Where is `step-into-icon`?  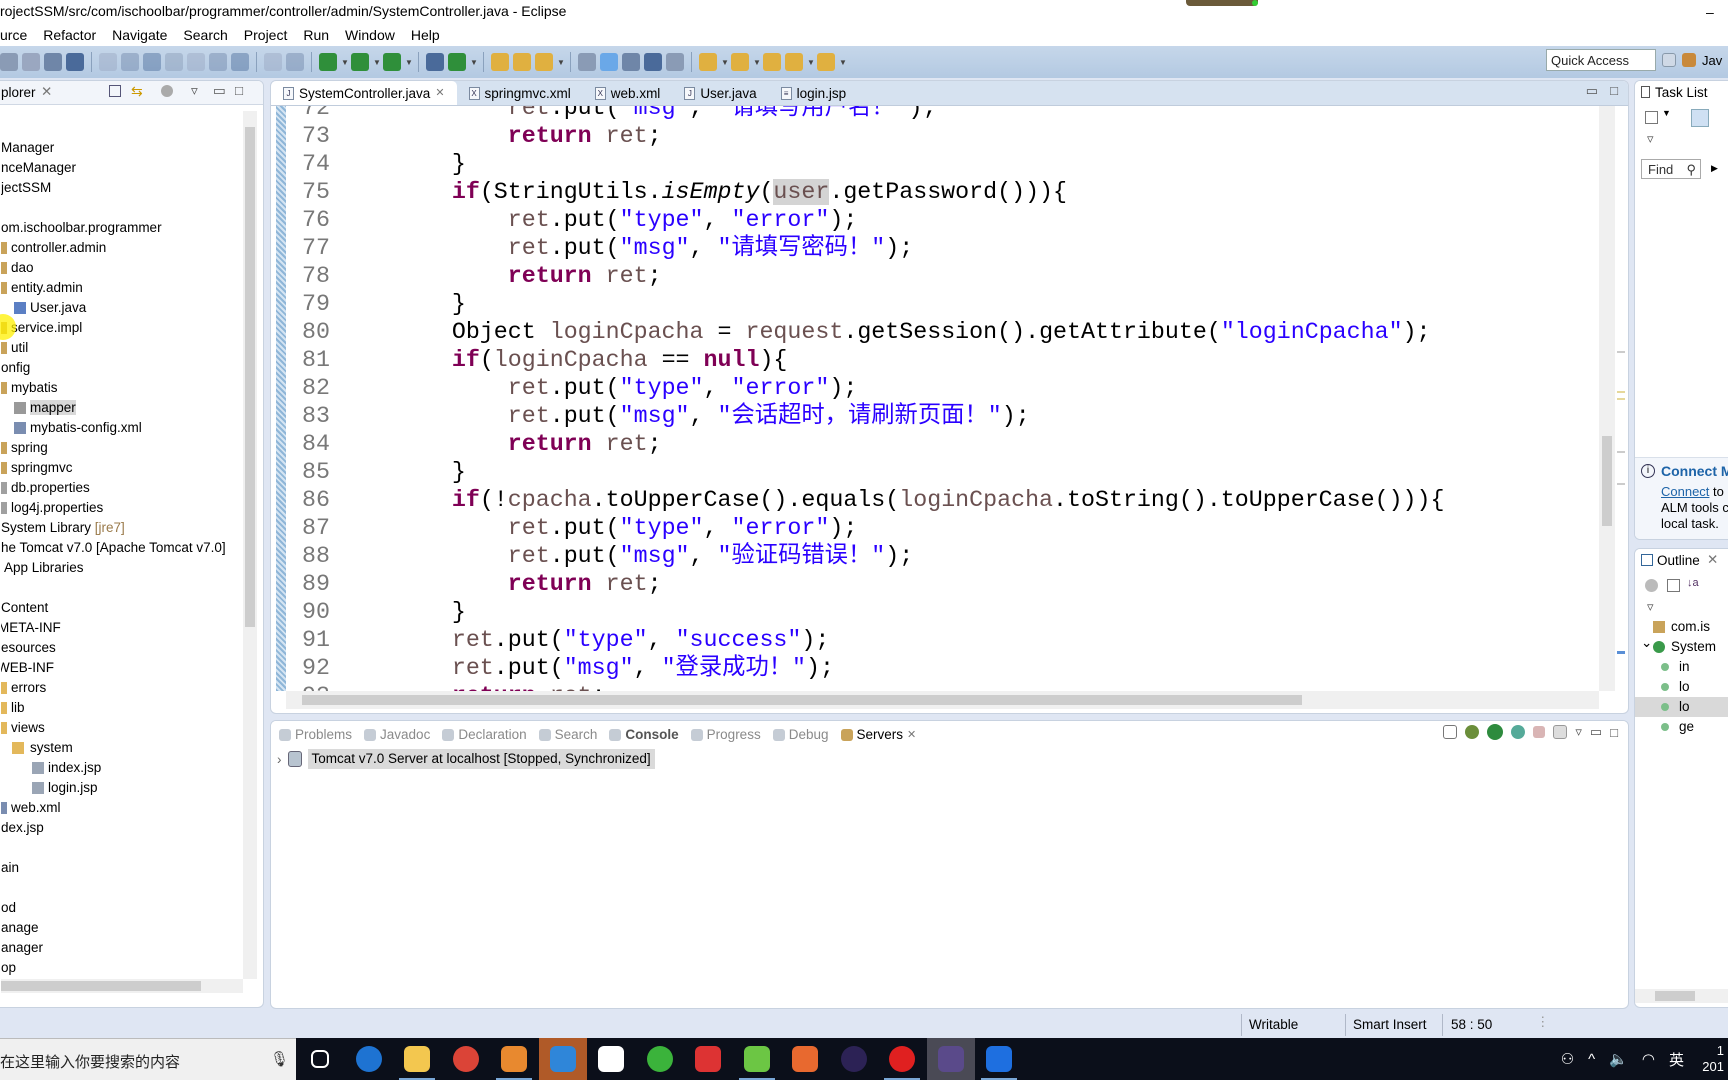 step-into-icon is located at coordinates (196, 62).